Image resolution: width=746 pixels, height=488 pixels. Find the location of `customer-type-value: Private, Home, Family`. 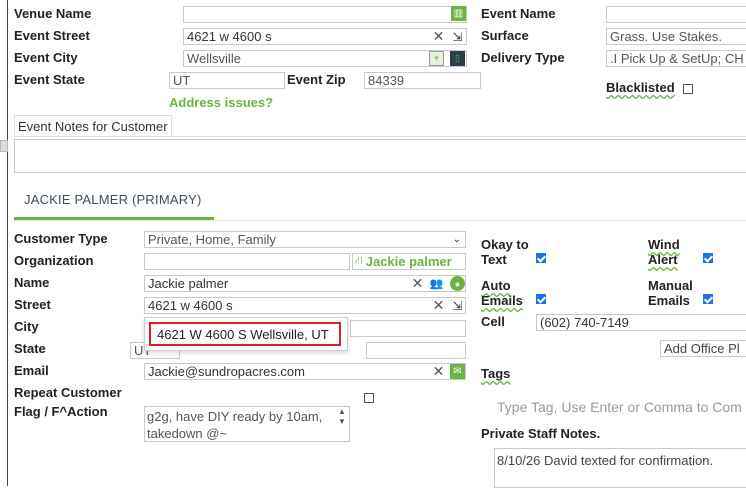

customer-type-value: Private, Home, Family is located at coordinates (212, 239).